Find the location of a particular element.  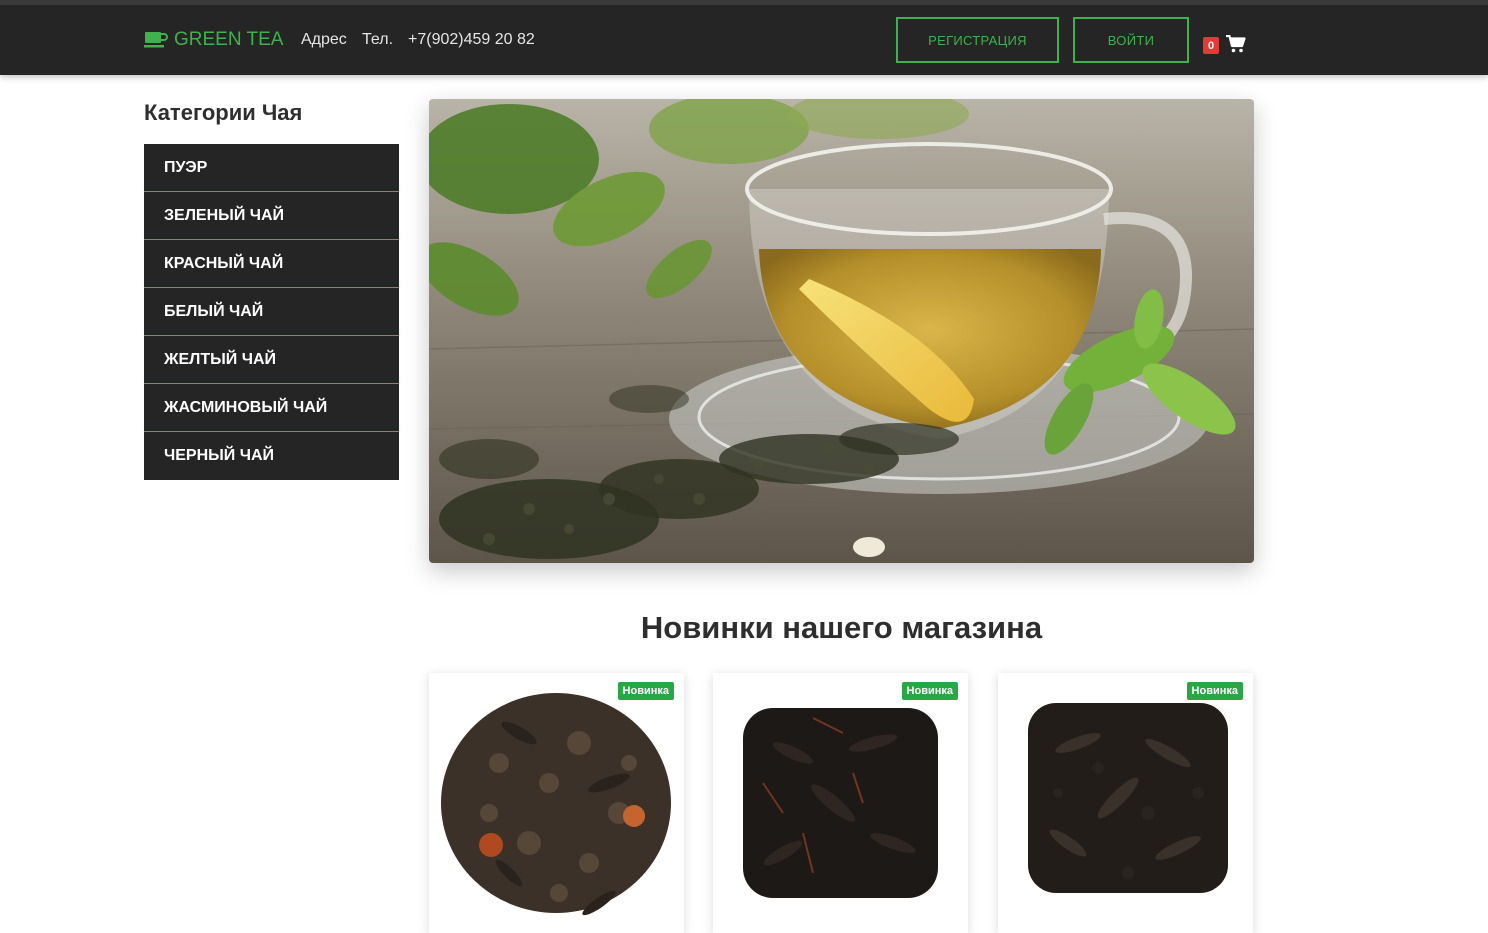

cart-count-badge: 0 is located at coordinates (1211, 45).